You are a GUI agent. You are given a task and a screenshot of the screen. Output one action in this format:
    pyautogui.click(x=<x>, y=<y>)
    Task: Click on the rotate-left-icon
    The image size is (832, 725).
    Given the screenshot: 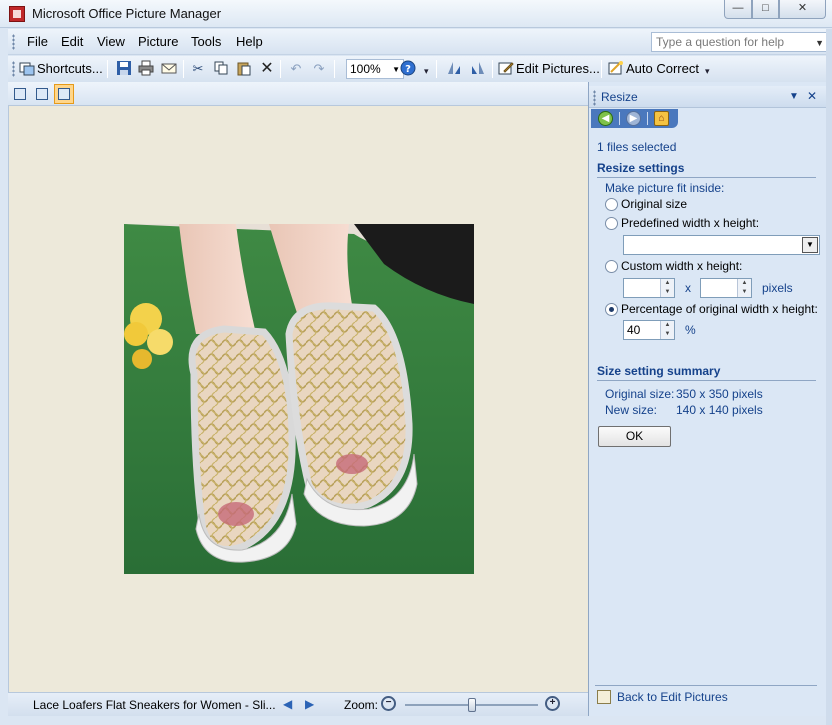 What is the action you would take?
    pyautogui.click(x=454, y=69)
    